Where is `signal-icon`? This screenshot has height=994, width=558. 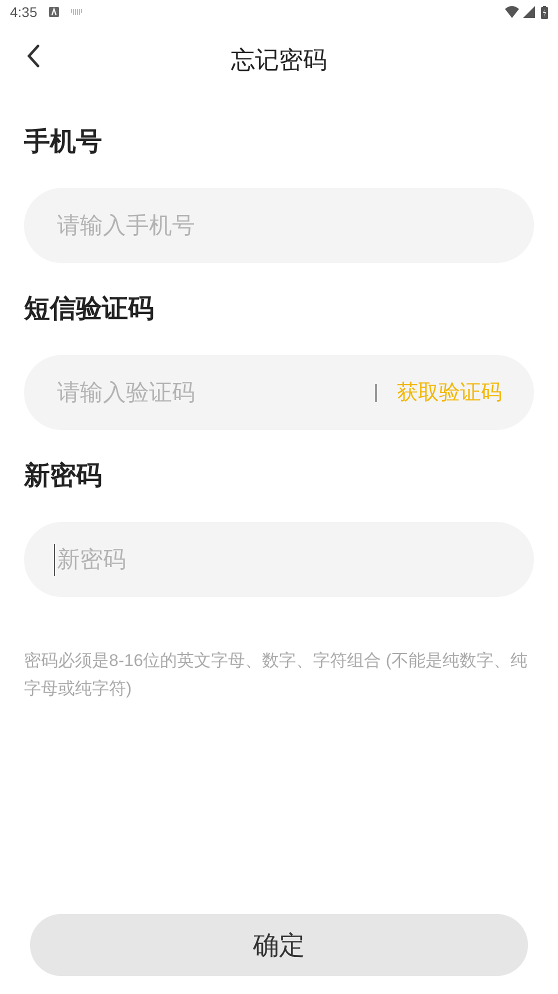 signal-icon is located at coordinates (529, 12).